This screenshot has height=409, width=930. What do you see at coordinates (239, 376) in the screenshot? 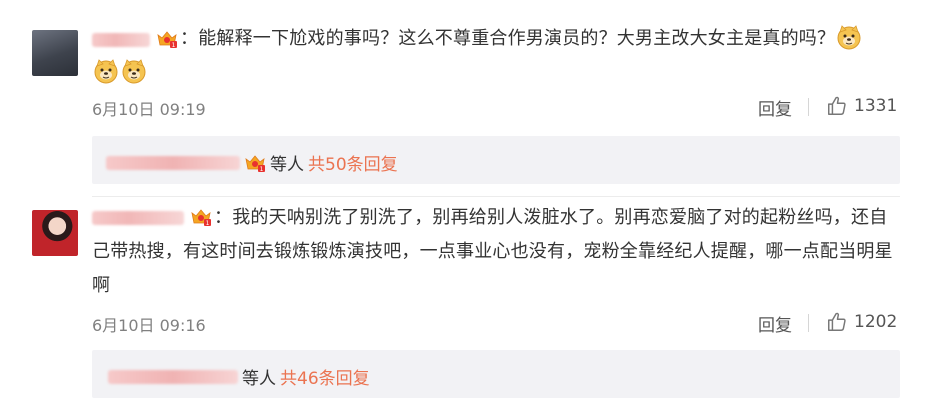
I see `sub-replies-summary: 等人 共46条回复` at bounding box center [239, 376].